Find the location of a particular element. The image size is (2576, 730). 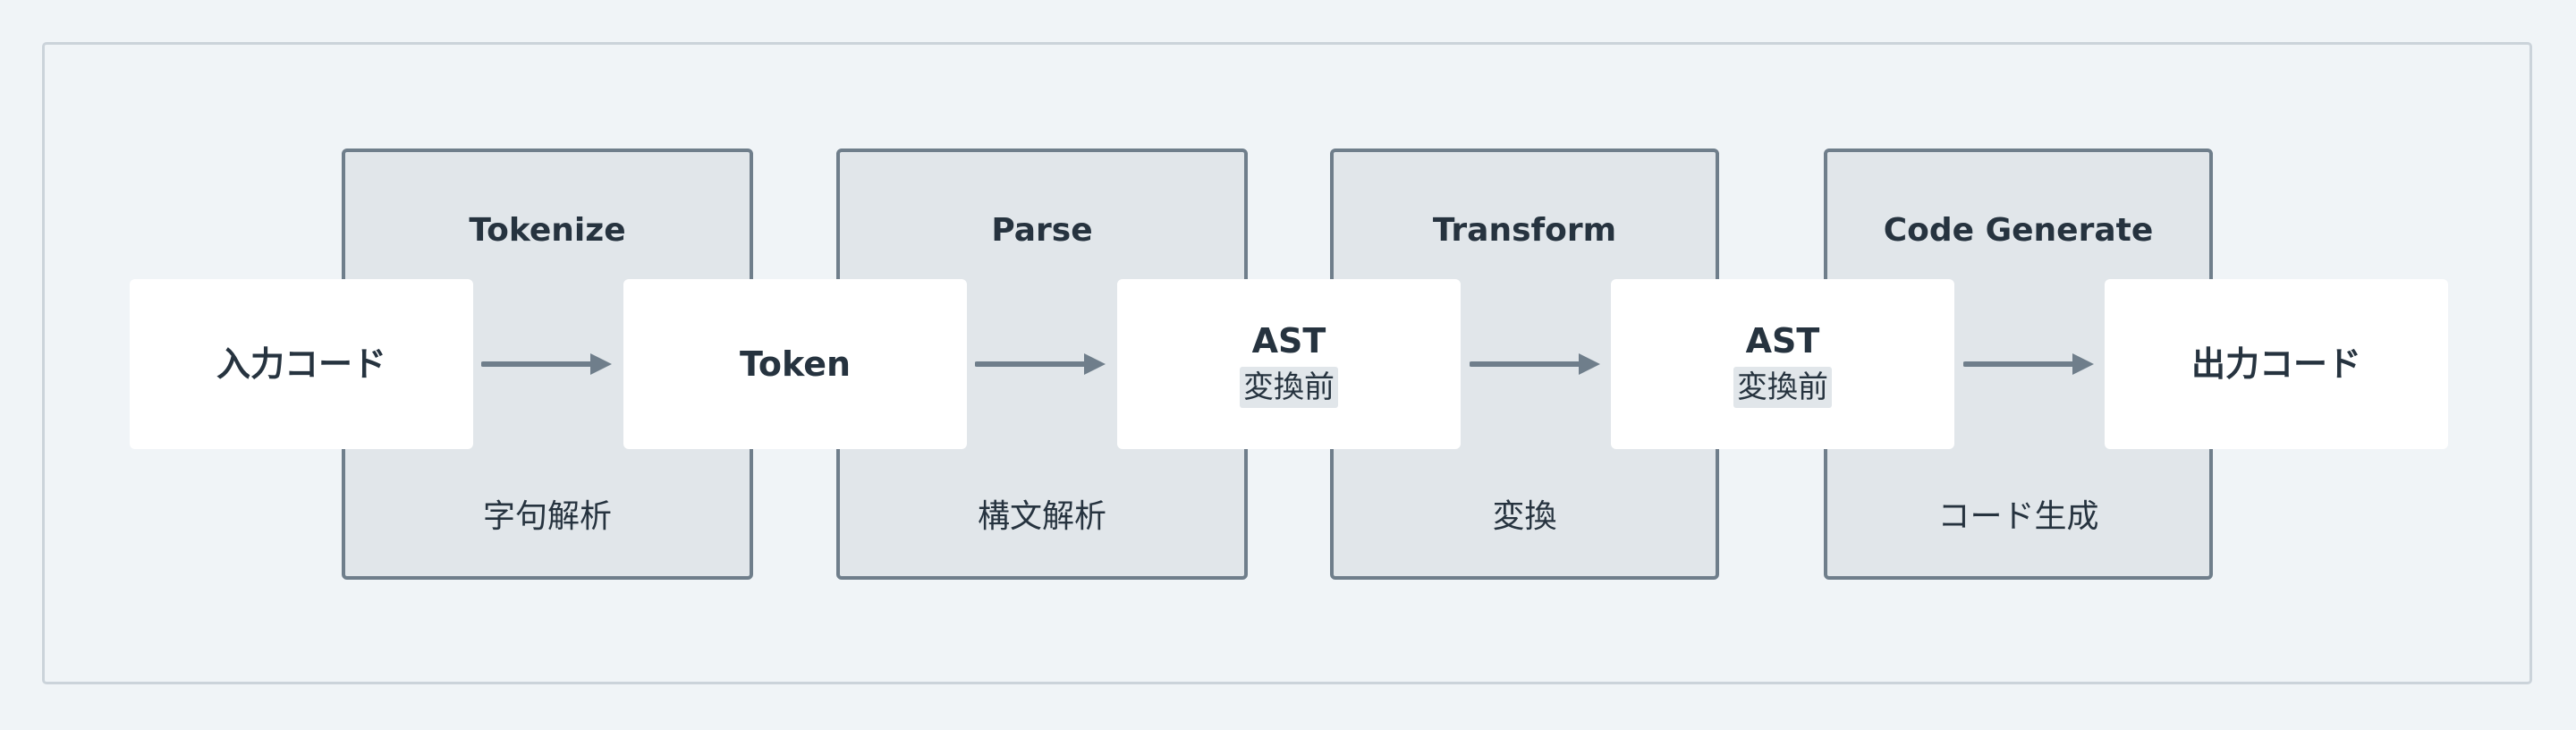

node-output-code: 出力コード is located at coordinates (2276, 364).